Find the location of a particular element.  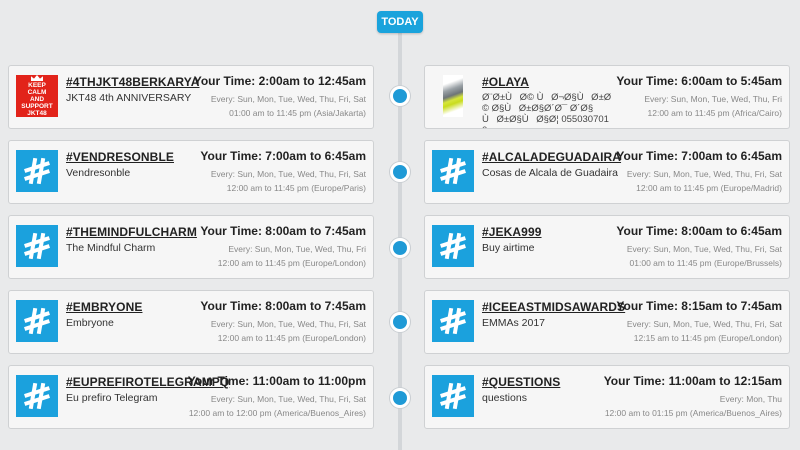

hashtag-link: #ICEEASTMIDSAWARDS is located at coordinates (553, 307).